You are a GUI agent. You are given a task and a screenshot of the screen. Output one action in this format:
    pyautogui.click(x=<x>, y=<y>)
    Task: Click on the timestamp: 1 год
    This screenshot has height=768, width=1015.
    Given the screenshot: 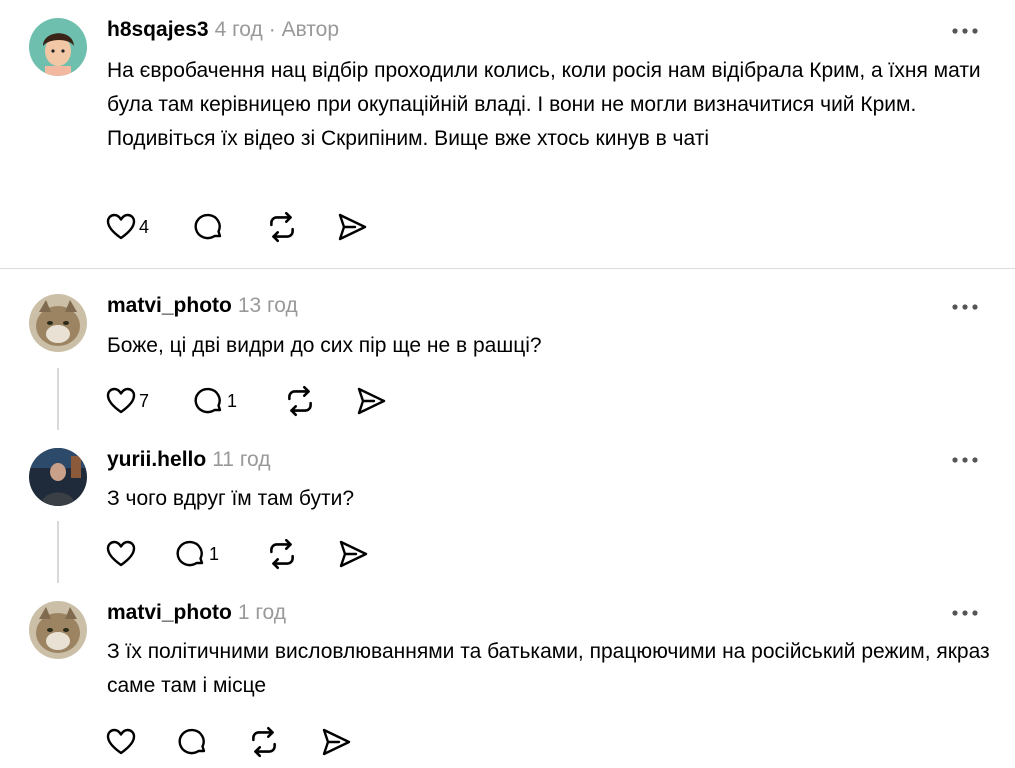 What is the action you would take?
    pyautogui.click(x=262, y=612)
    